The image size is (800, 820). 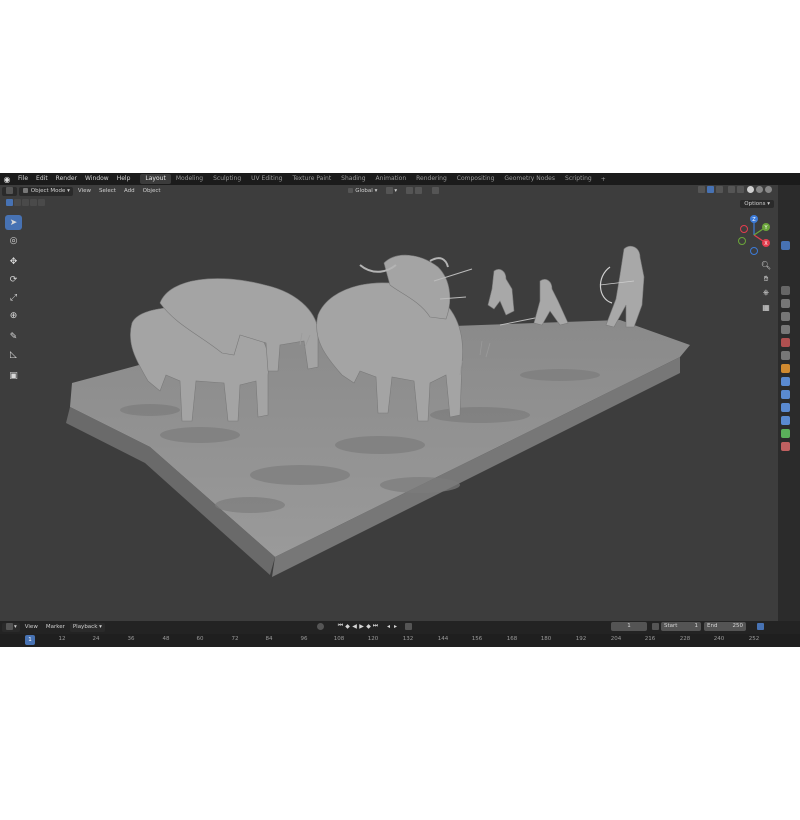 What do you see at coordinates (701, 189) in the screenshot?
I see `view-object-types-icon` at bounding box center [701, 189].